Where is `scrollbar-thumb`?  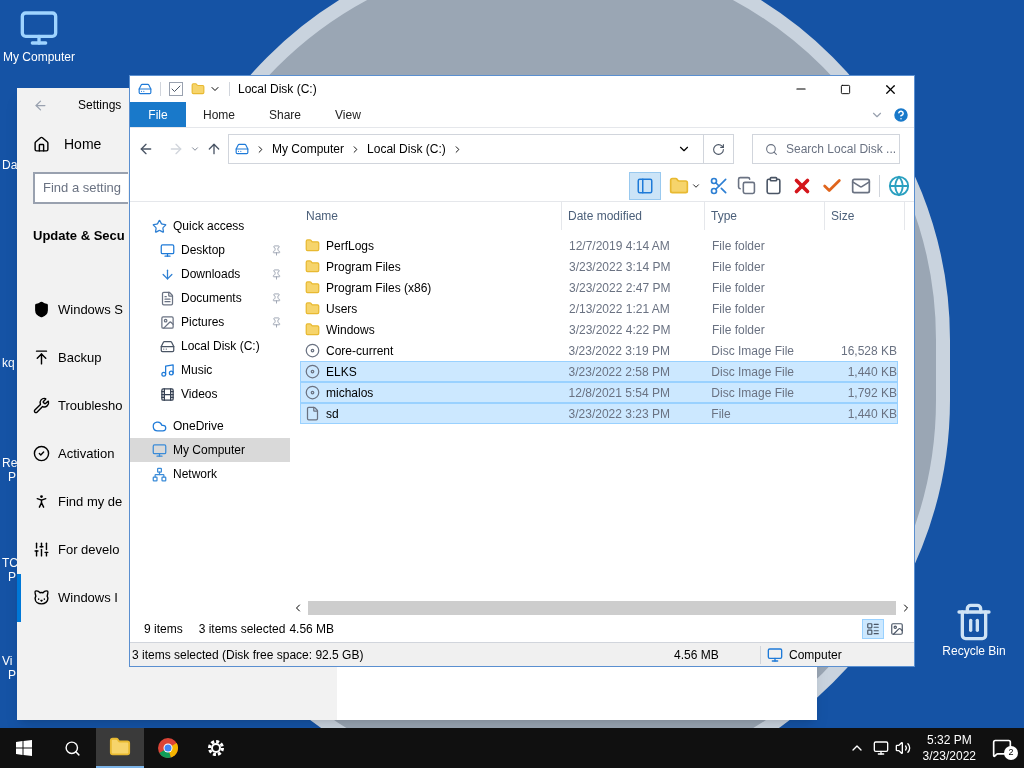 scrollbar-thumb is located at coordinates (602, 608).